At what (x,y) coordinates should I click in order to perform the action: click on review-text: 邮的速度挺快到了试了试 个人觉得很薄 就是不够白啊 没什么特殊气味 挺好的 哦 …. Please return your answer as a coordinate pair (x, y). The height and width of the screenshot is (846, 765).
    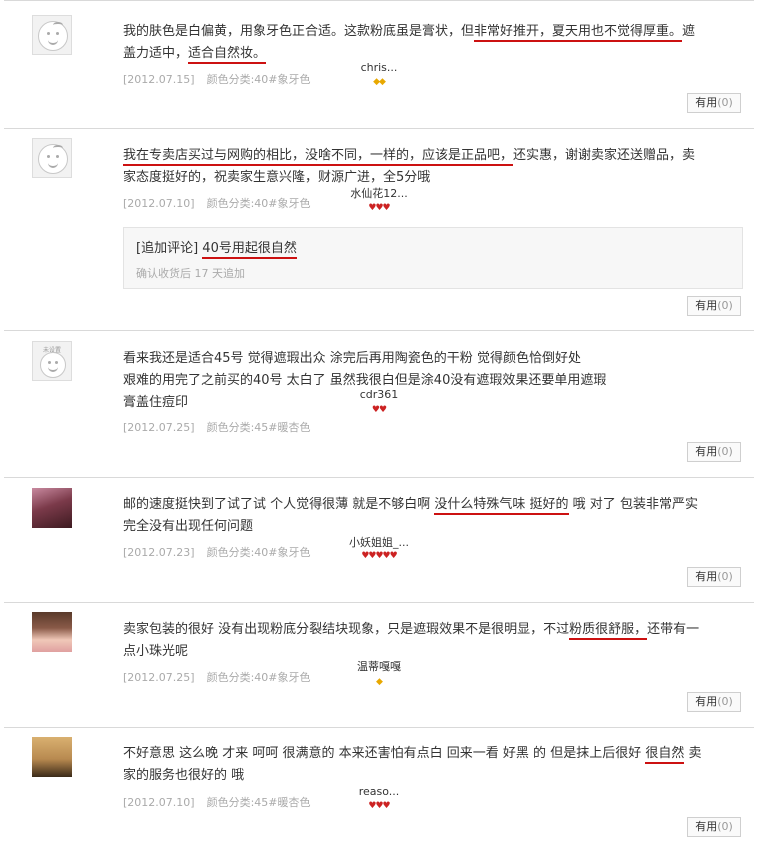
    Looking at the image, I should click on (410, 515).